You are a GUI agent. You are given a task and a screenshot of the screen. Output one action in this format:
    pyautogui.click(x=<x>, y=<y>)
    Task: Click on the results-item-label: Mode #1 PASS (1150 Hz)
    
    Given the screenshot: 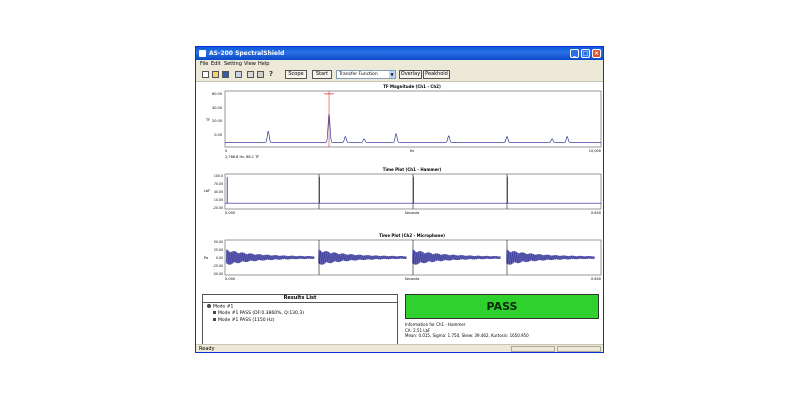 What is the action you would take?
    pyautogui.click(x=246, y=320)
    